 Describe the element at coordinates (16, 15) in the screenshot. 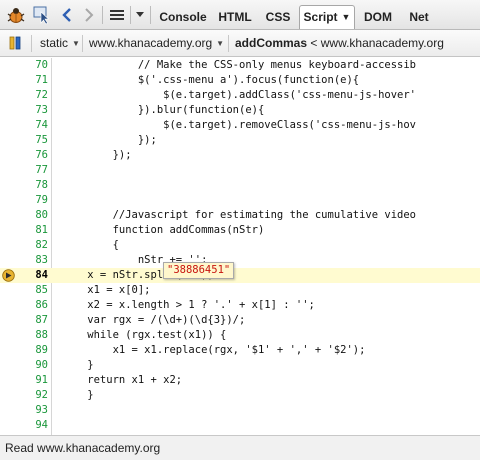

I see `firebug-bug-icon` at that location.